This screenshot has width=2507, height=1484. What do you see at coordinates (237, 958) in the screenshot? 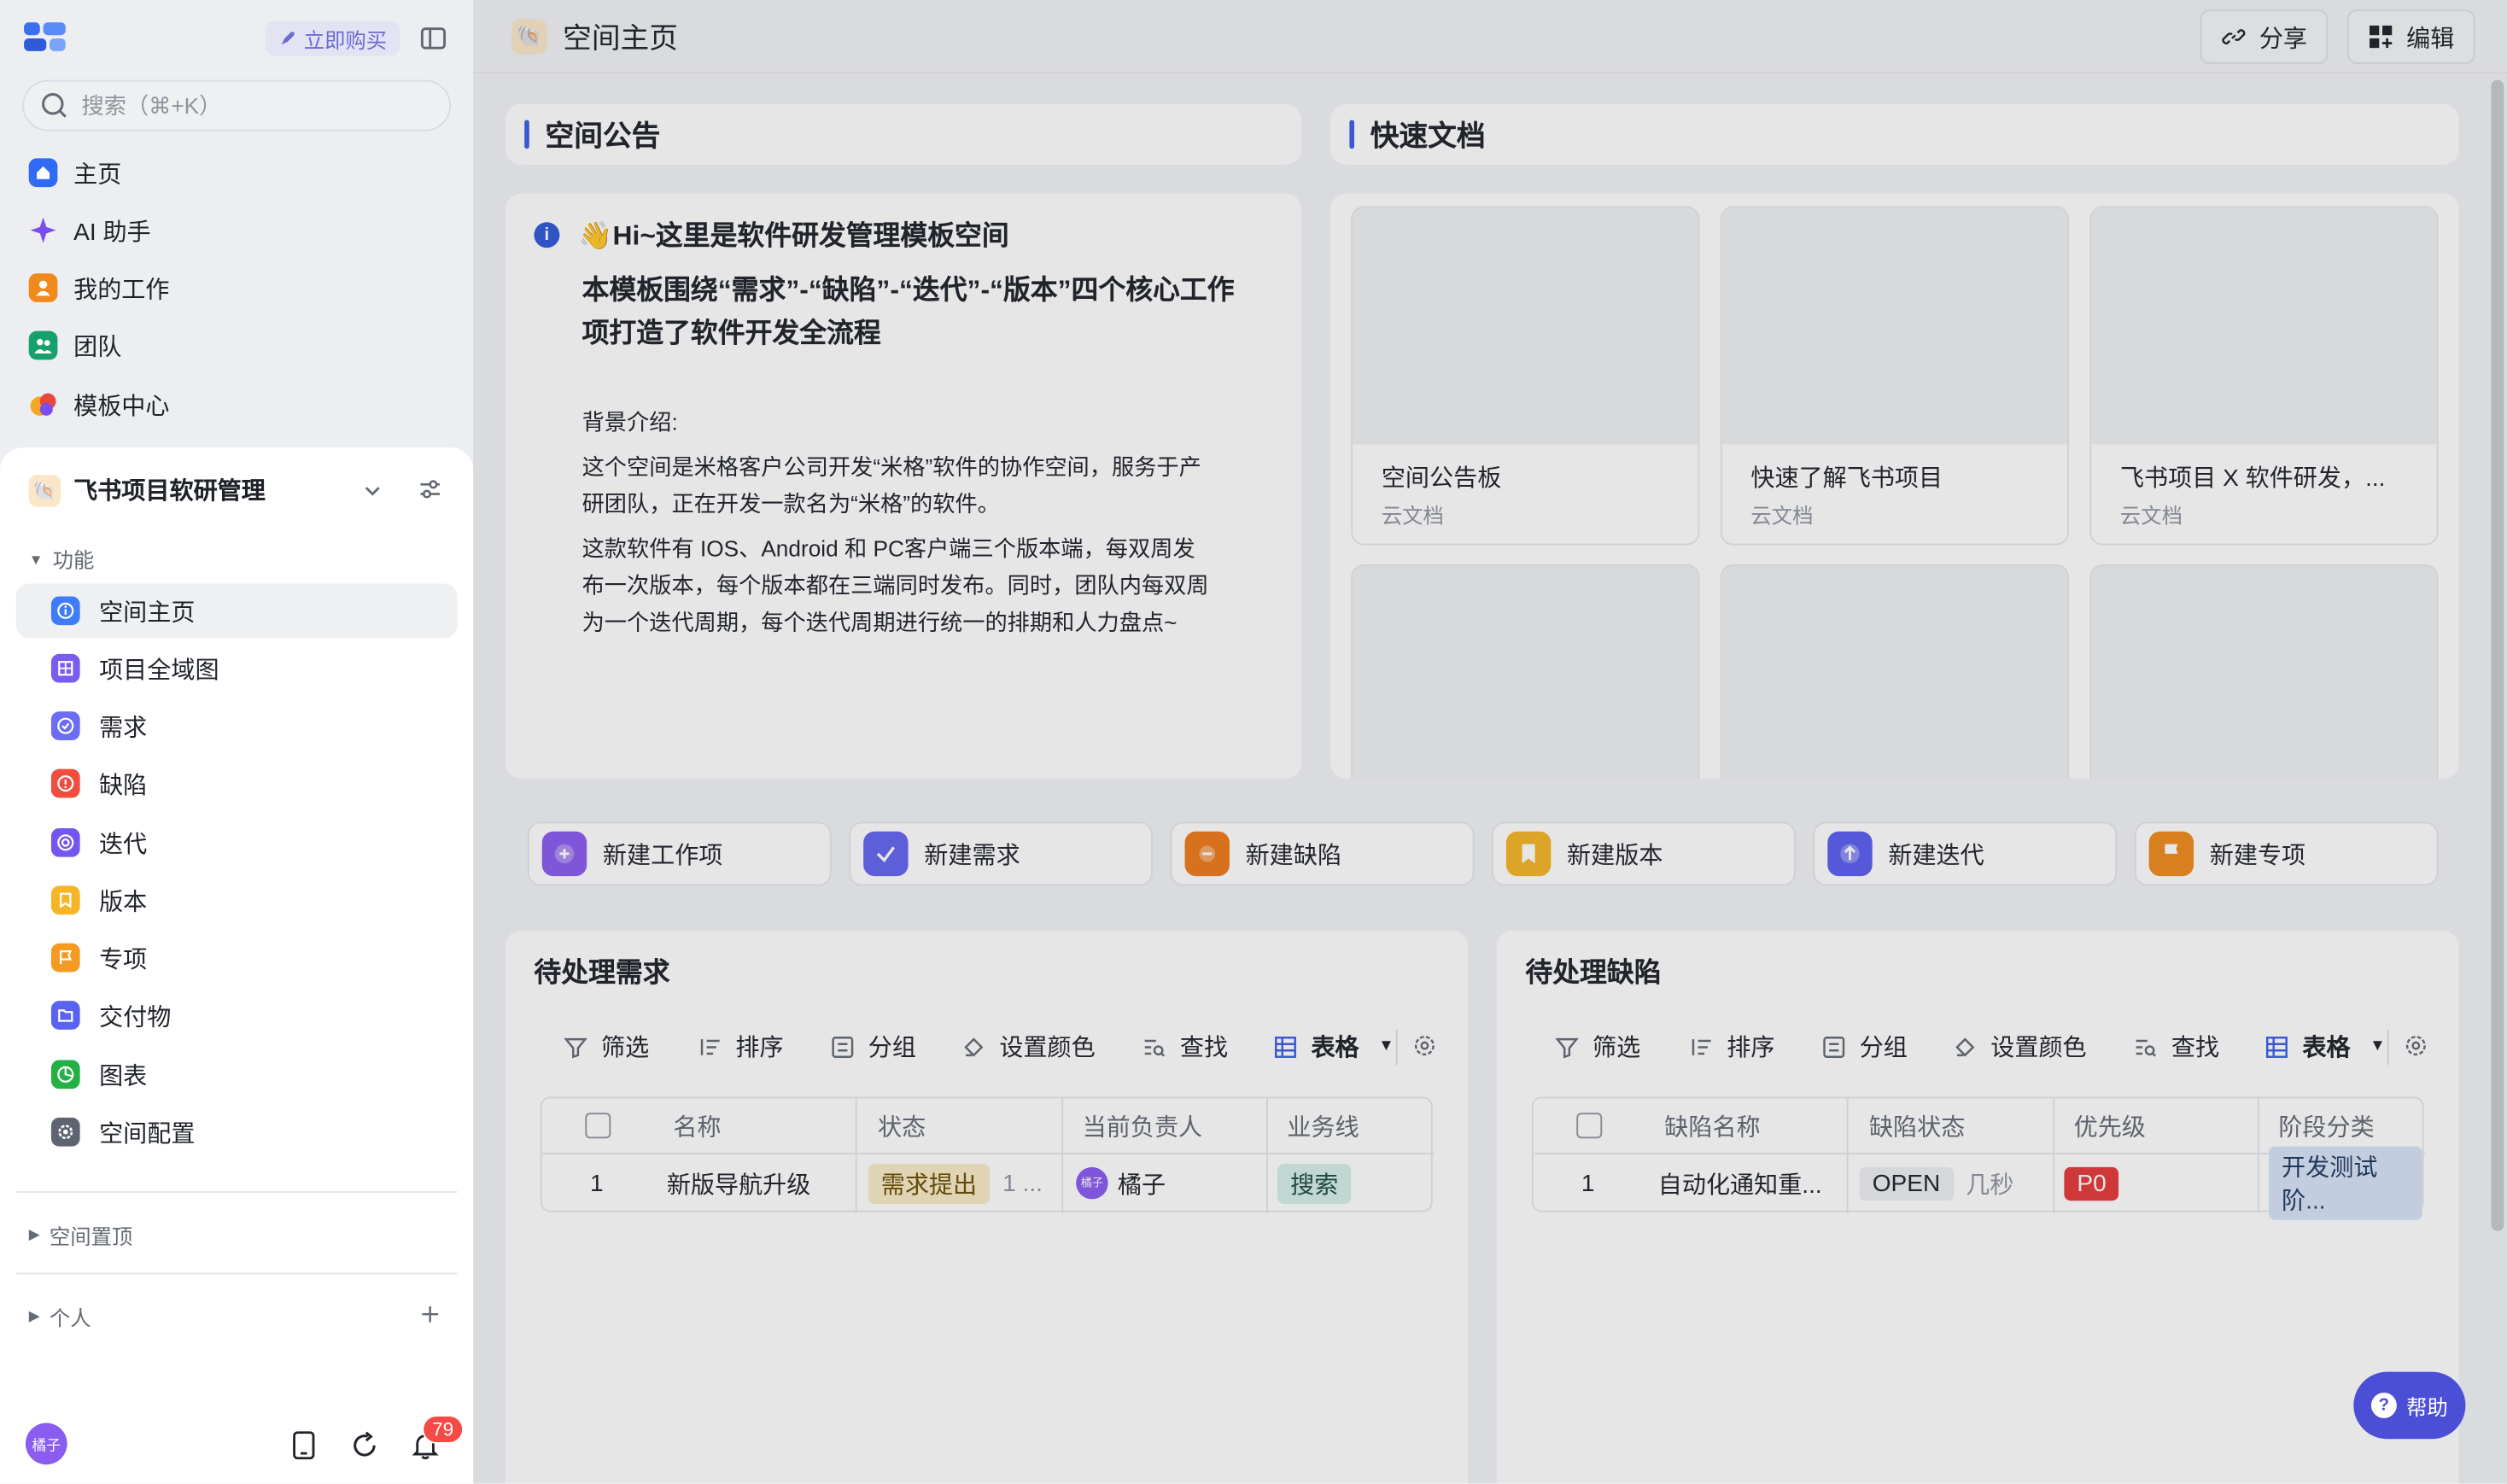
I see `menu-special: 专项` at bounding box center [237, 958].